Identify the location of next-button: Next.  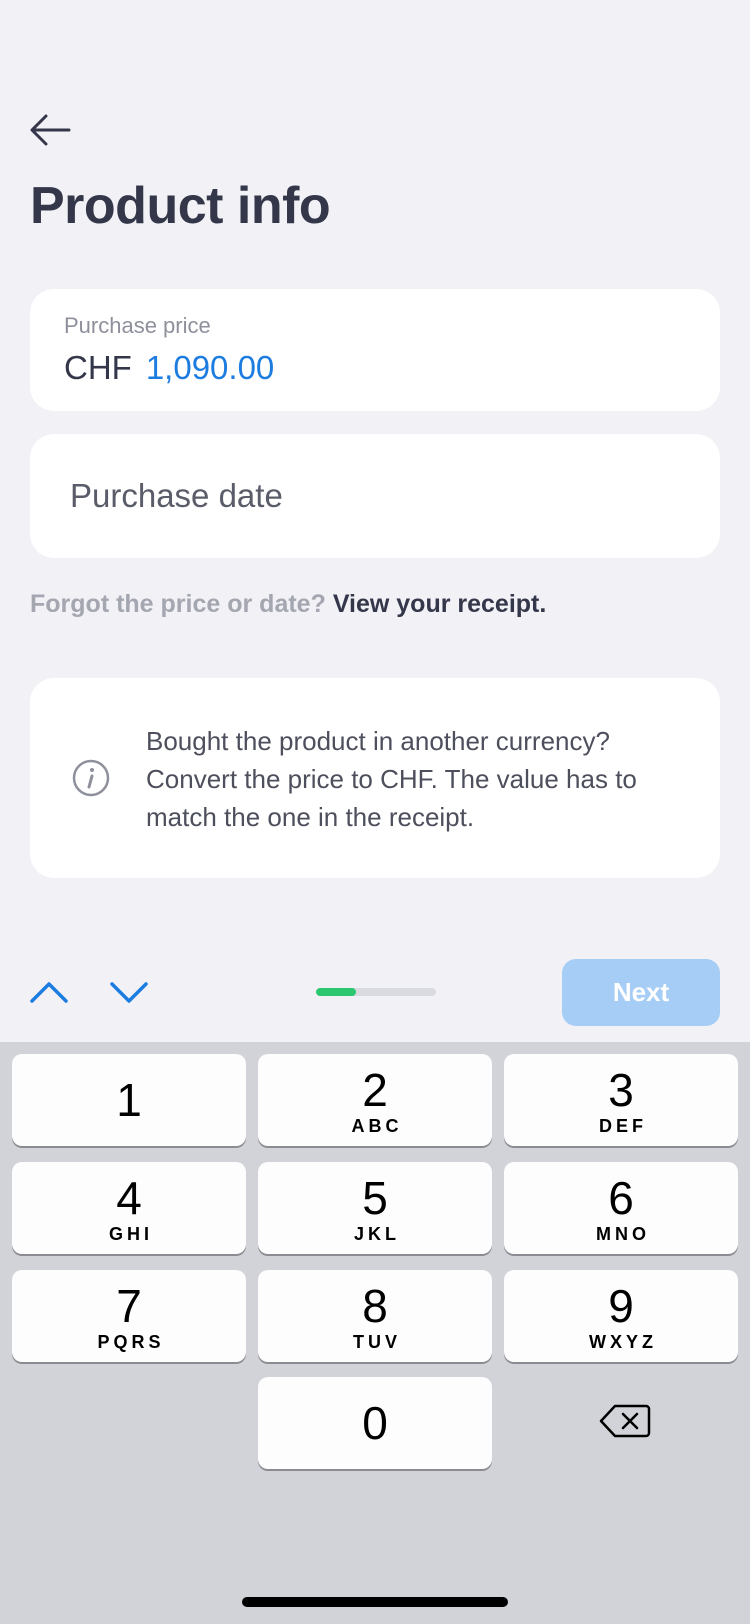
(641, 992).